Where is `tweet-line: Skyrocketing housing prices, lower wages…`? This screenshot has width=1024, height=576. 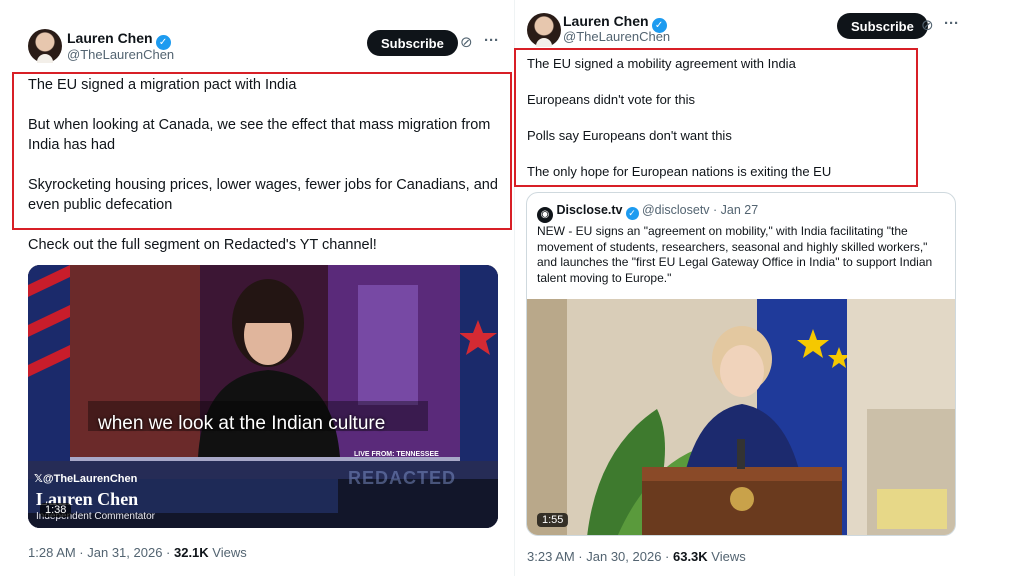 tweet-line: Skyrocketing housing prices, lower wages… is located at coordinates (263, 195).